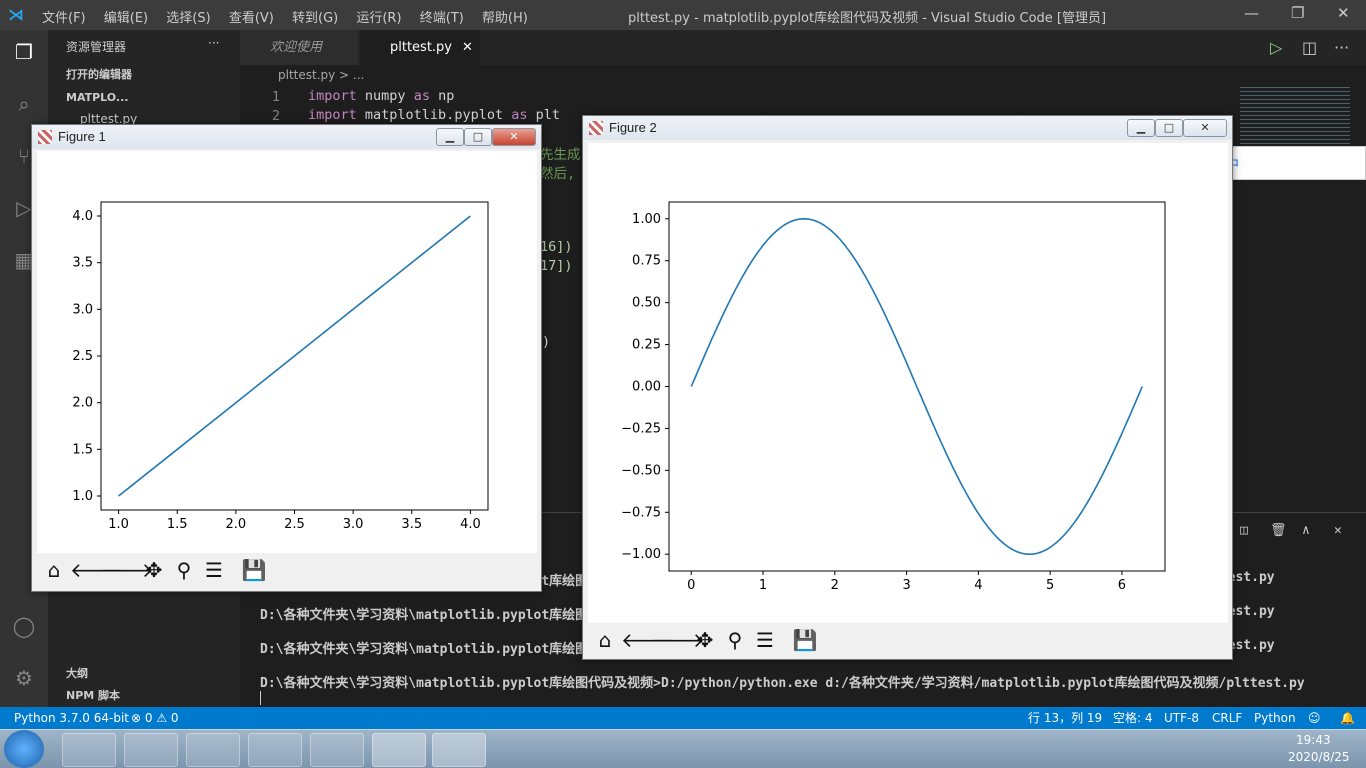 The image size is (1366, 768). I want to click on y-tick-label: 0.00, so click(646, 387).